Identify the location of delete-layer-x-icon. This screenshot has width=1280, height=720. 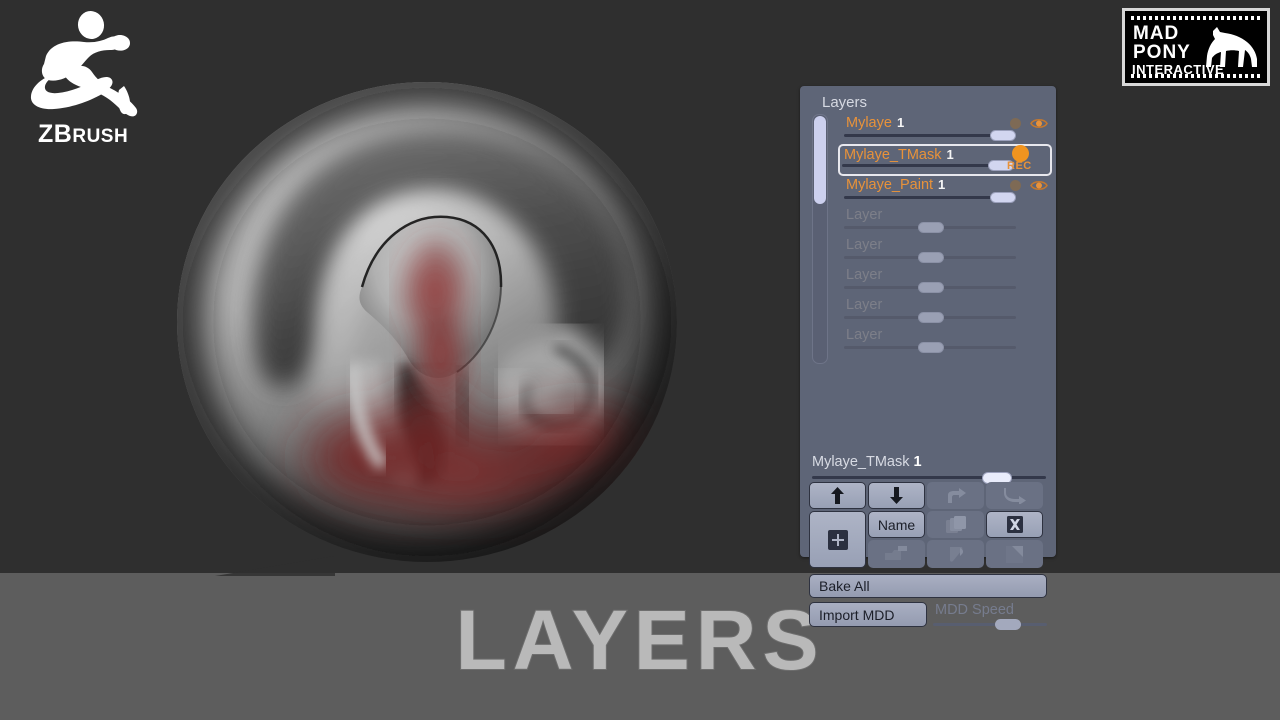
(1014, 524).